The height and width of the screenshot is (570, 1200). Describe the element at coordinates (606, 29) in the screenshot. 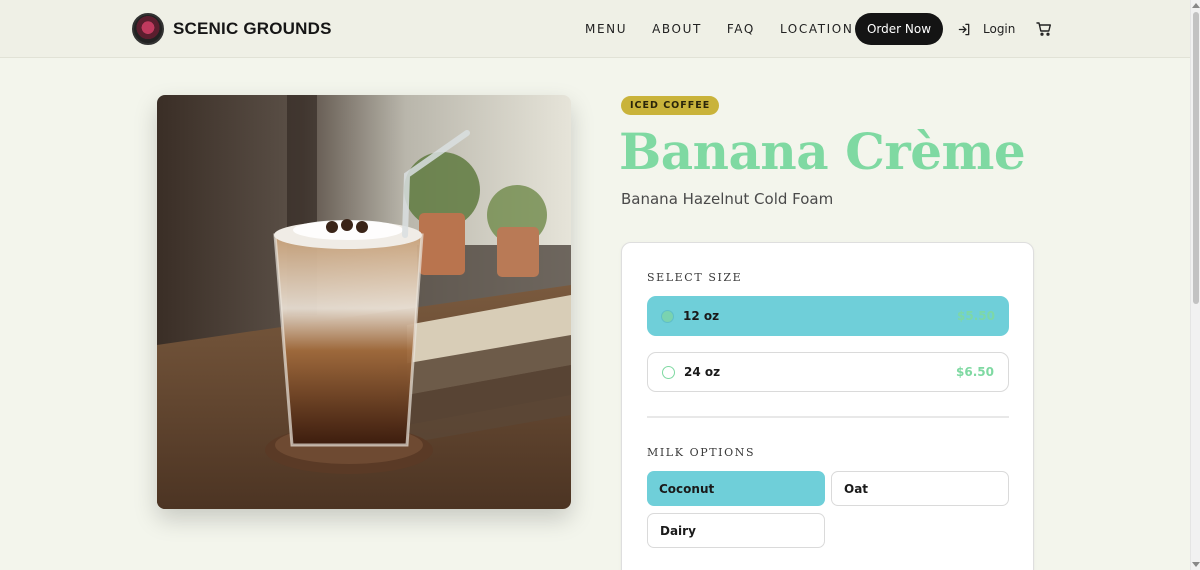

I see `nav-menu: MENU` at that location.